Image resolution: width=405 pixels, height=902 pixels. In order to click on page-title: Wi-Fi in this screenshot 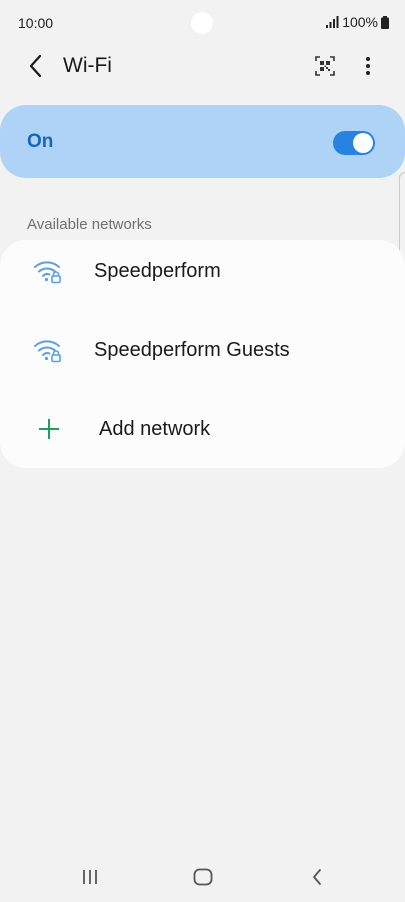, I will do `click(87, 65)`.